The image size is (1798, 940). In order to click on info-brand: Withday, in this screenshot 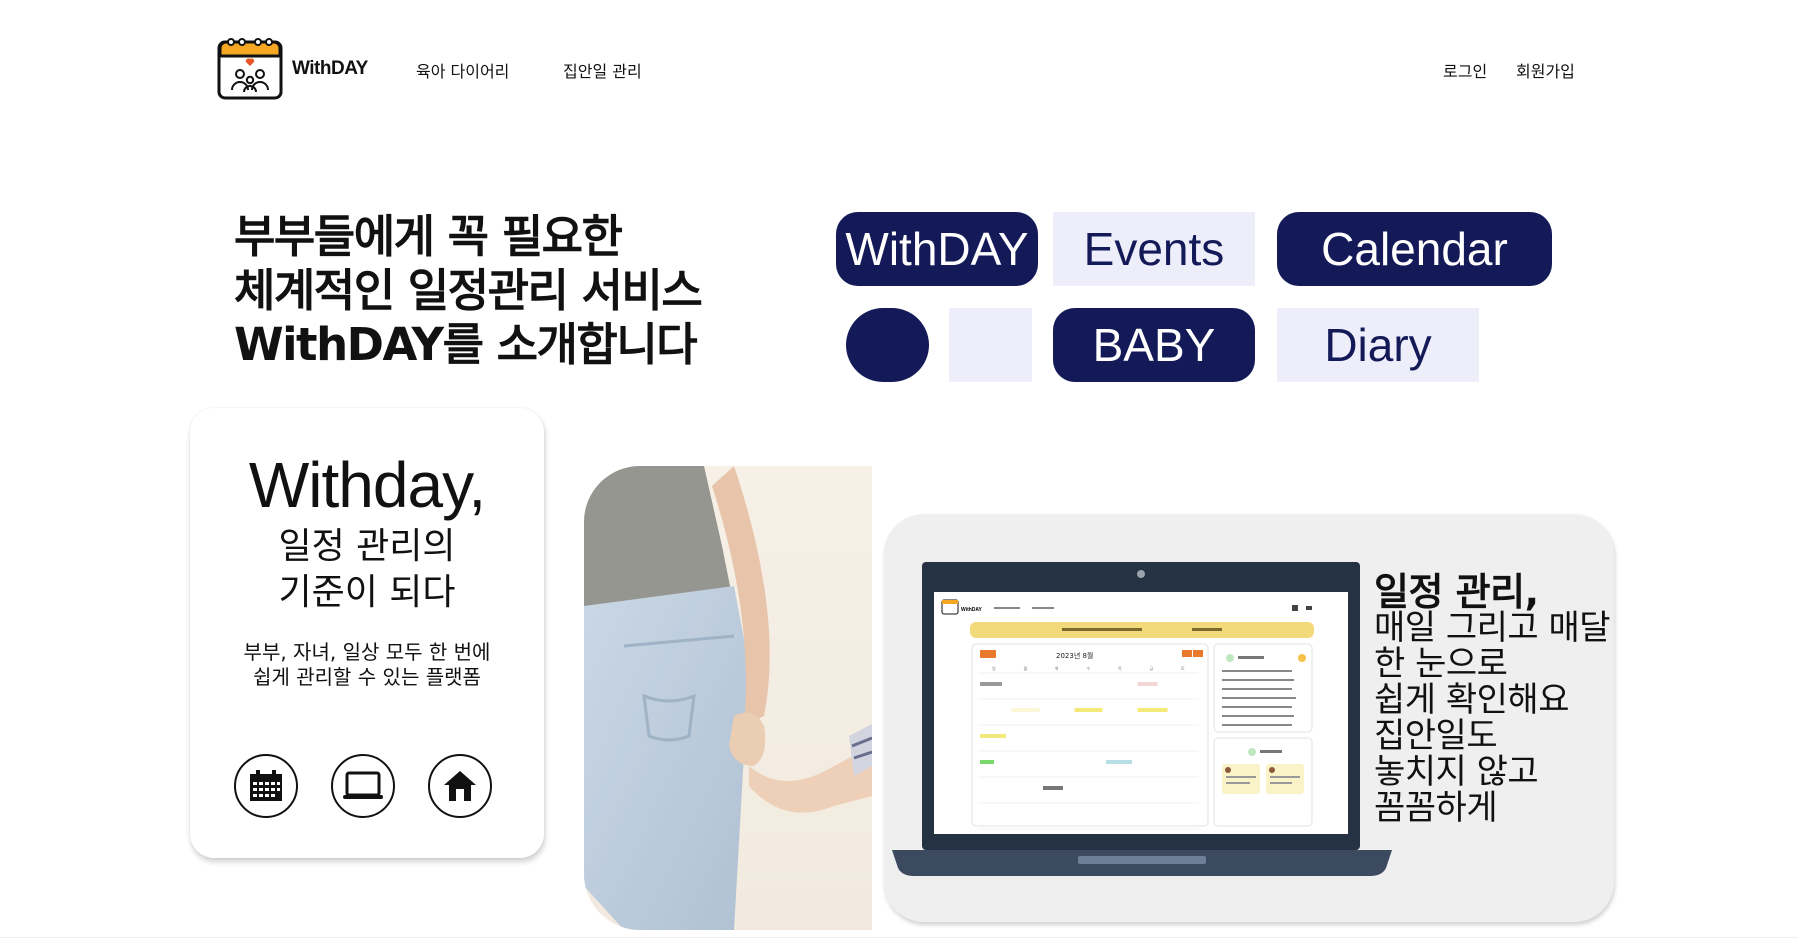, I will do `click(367, 485)`.